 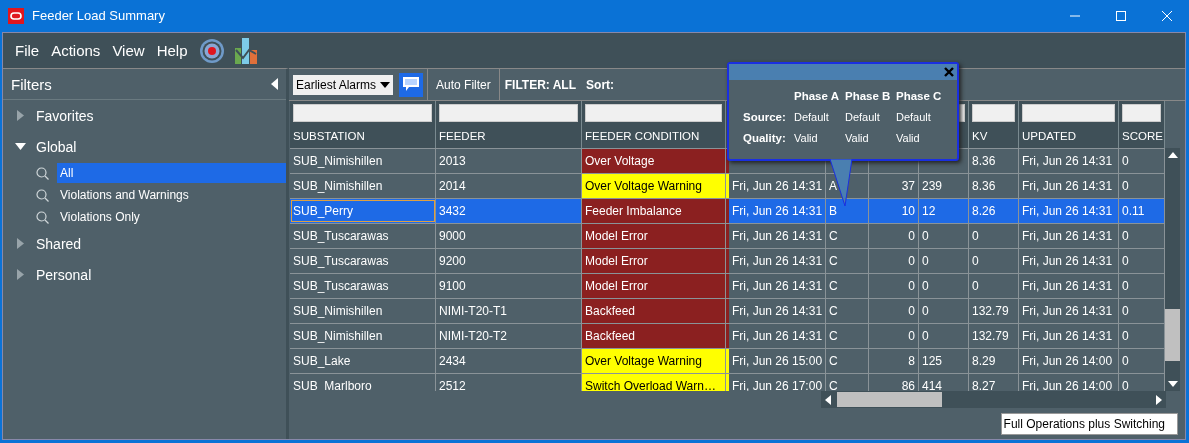 I want to click on vertical-scrollbar, so click(x=1172, y=269).